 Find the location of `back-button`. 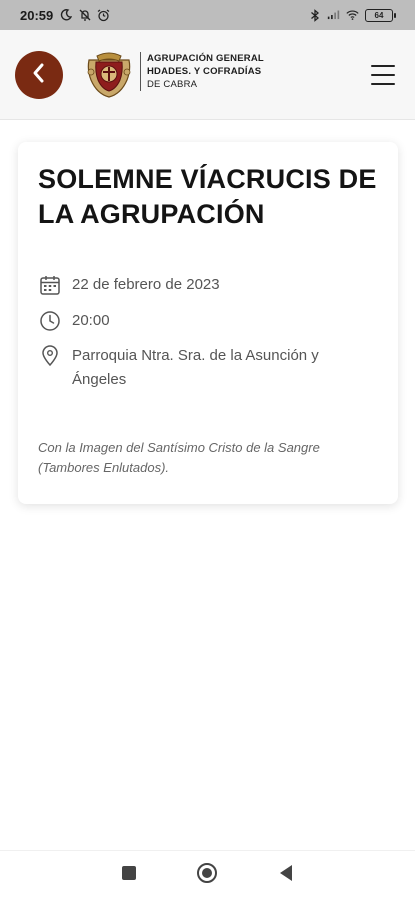

back-button is located at coordinates (39, 75).